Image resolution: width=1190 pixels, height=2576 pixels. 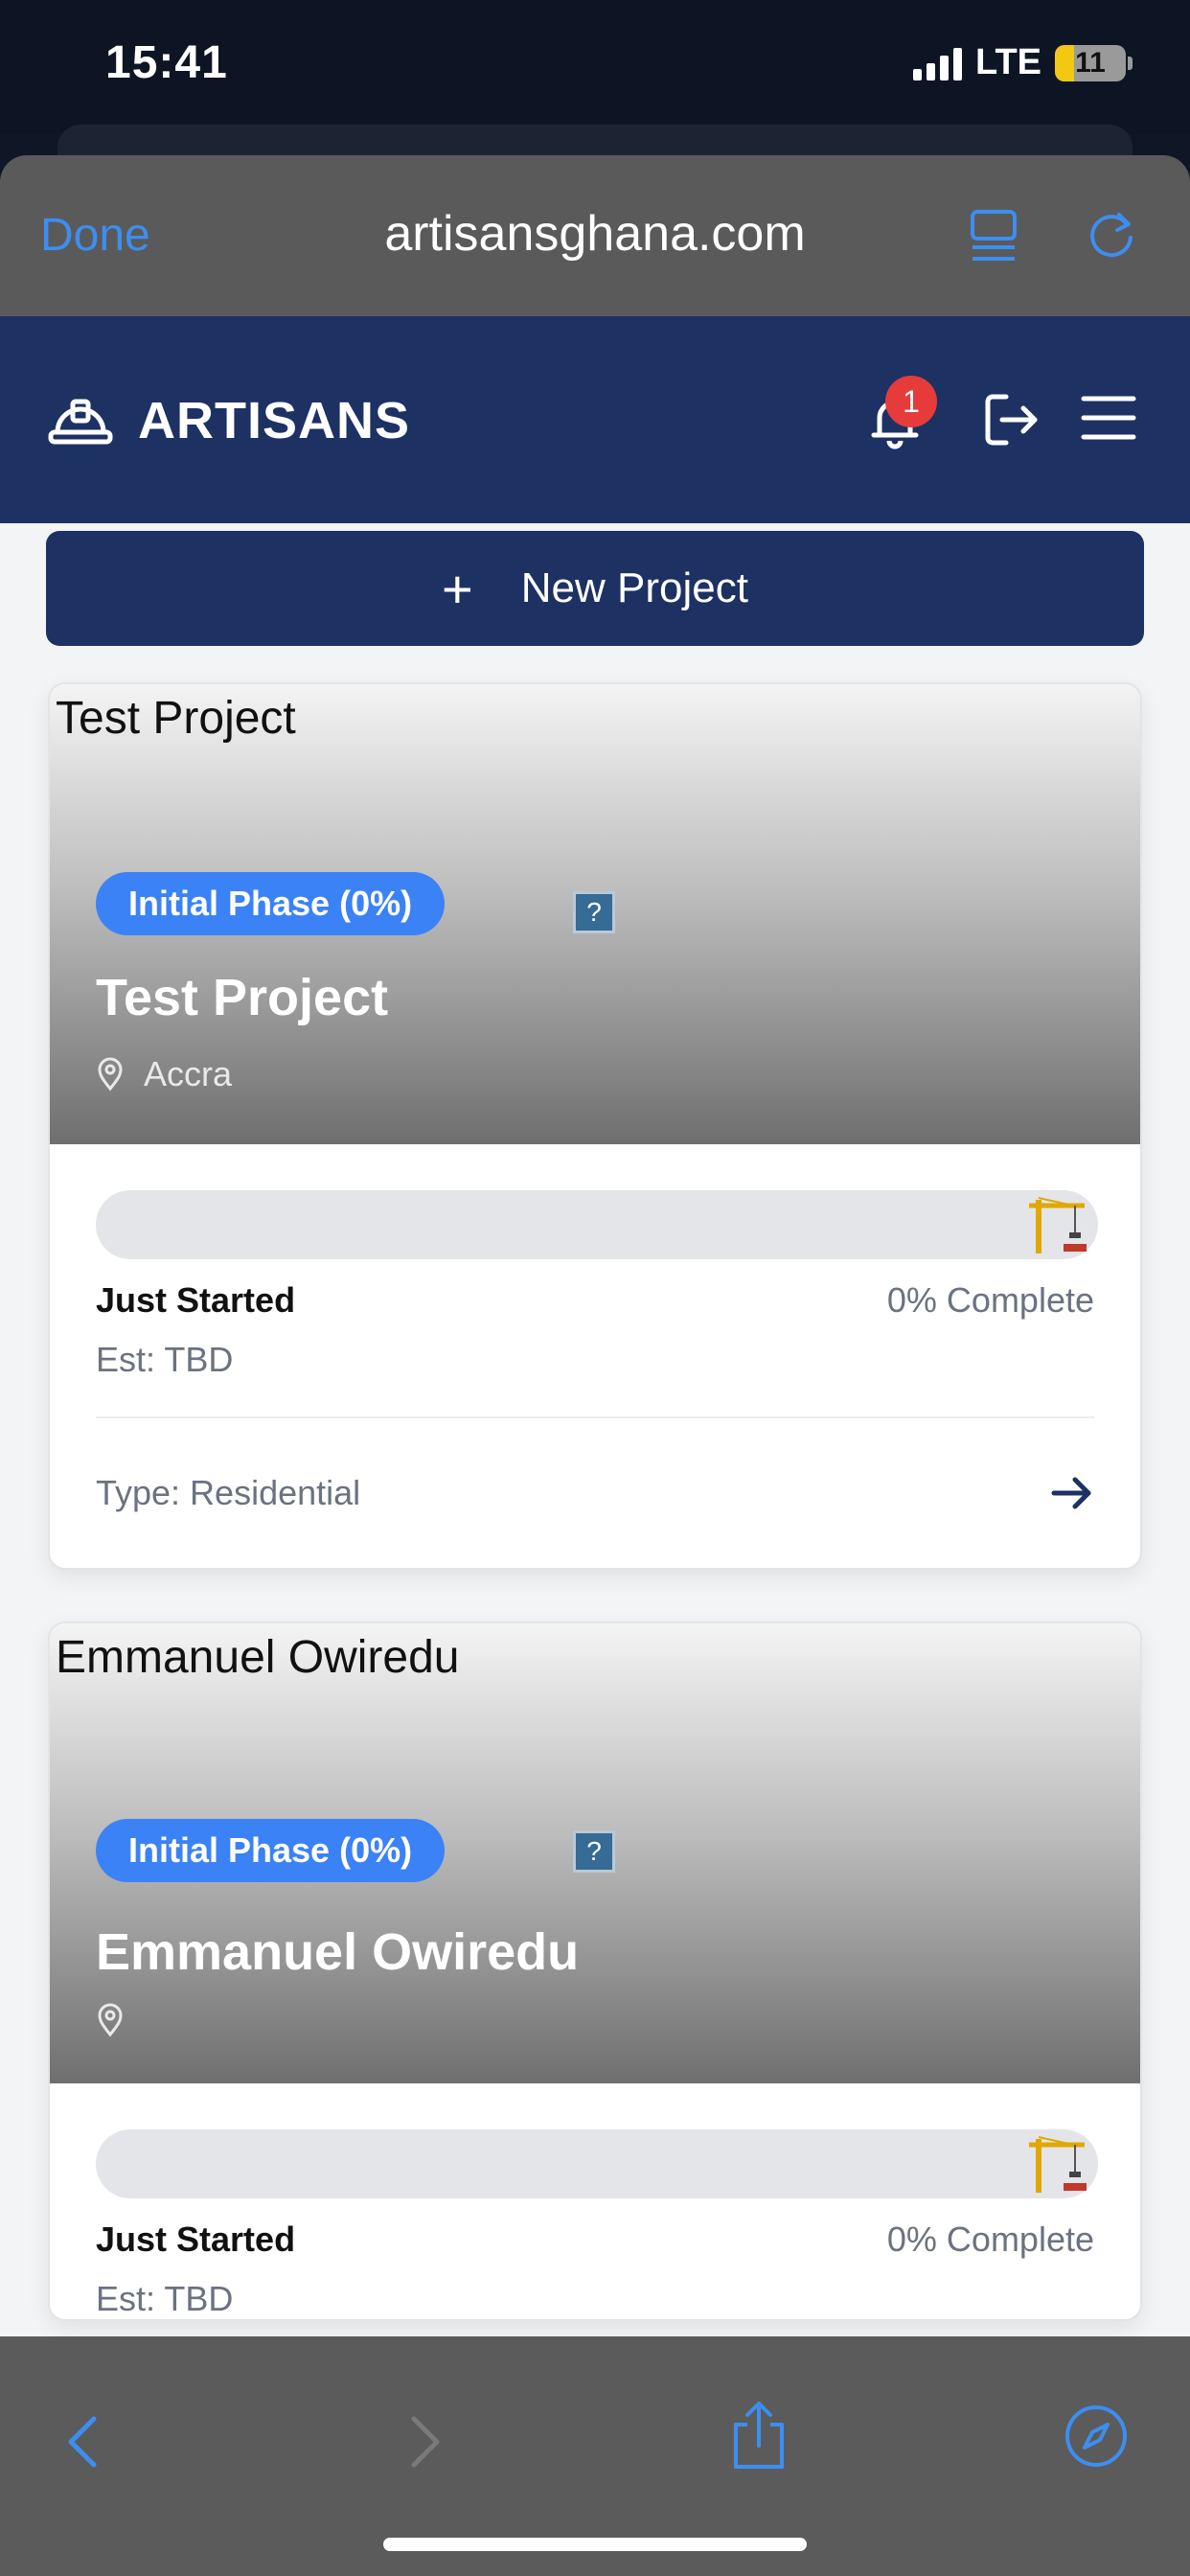 I want to click on card-footer: Type: Residential, so click(x=595, y=1493).